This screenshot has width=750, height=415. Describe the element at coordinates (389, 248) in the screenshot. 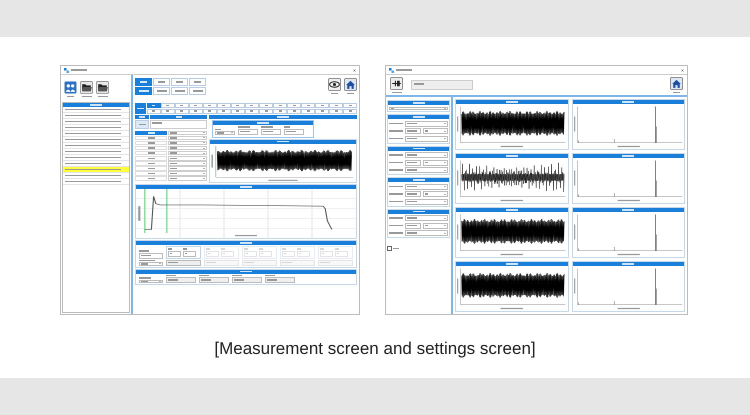

I see `checkbox` at that location.